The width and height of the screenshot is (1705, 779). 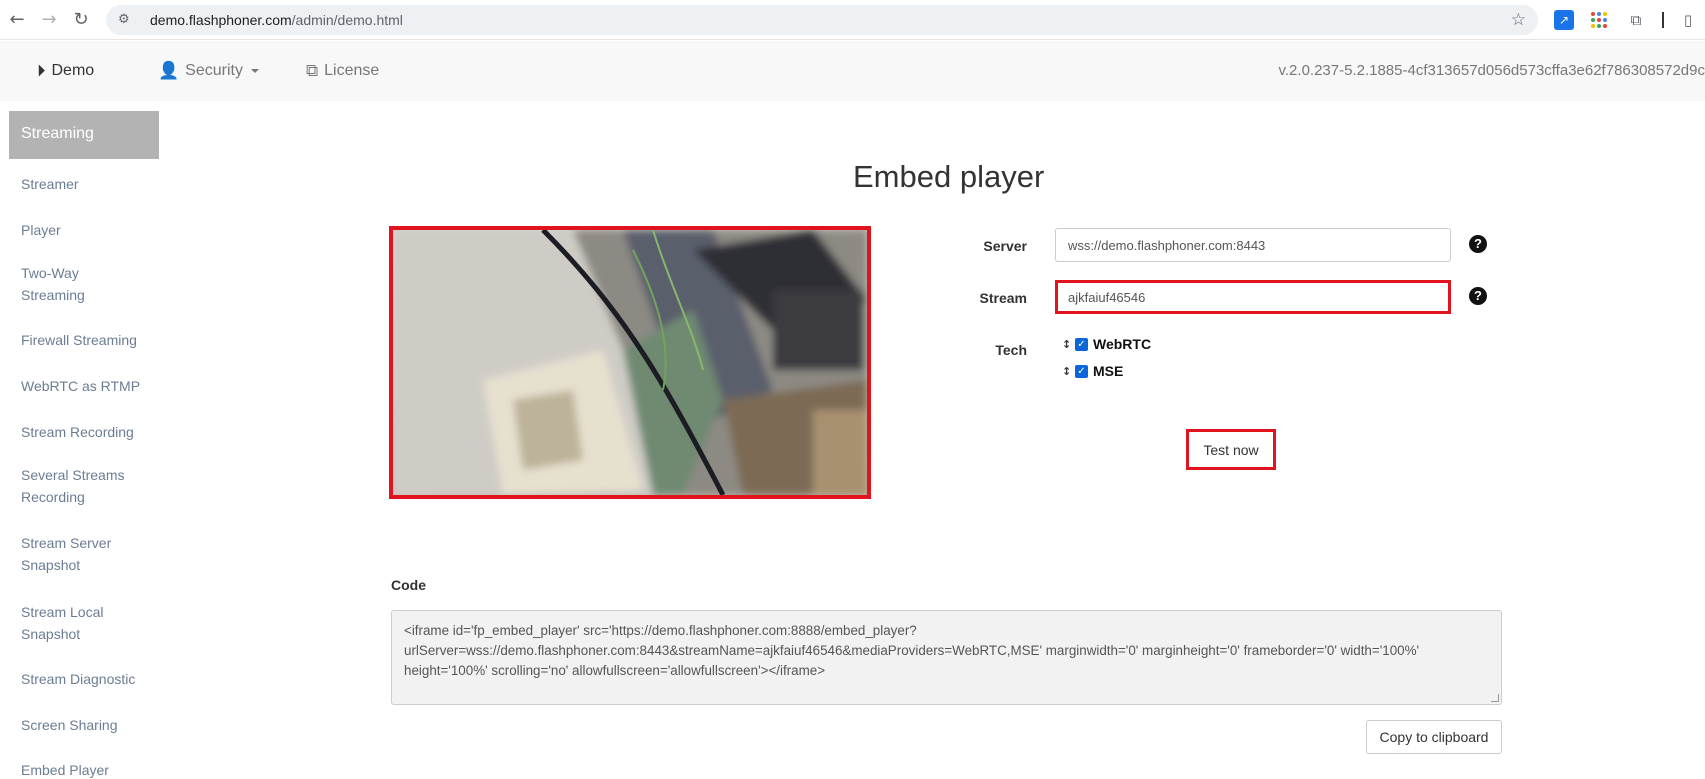 I want to click on bookmark-star-icon: ☆, so click(x=1518, y=20).